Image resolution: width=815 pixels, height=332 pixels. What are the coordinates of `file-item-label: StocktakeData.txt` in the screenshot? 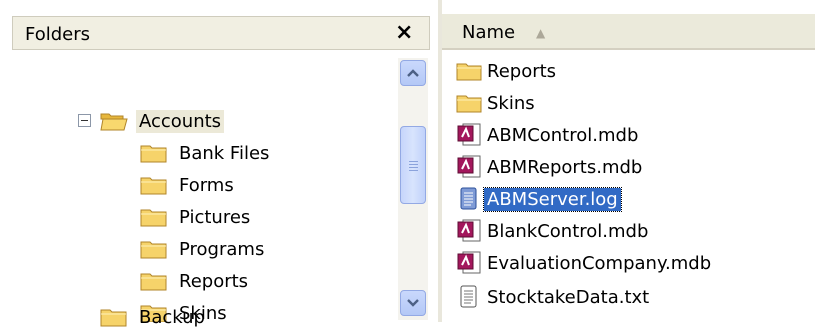 It's located at (568, 297).